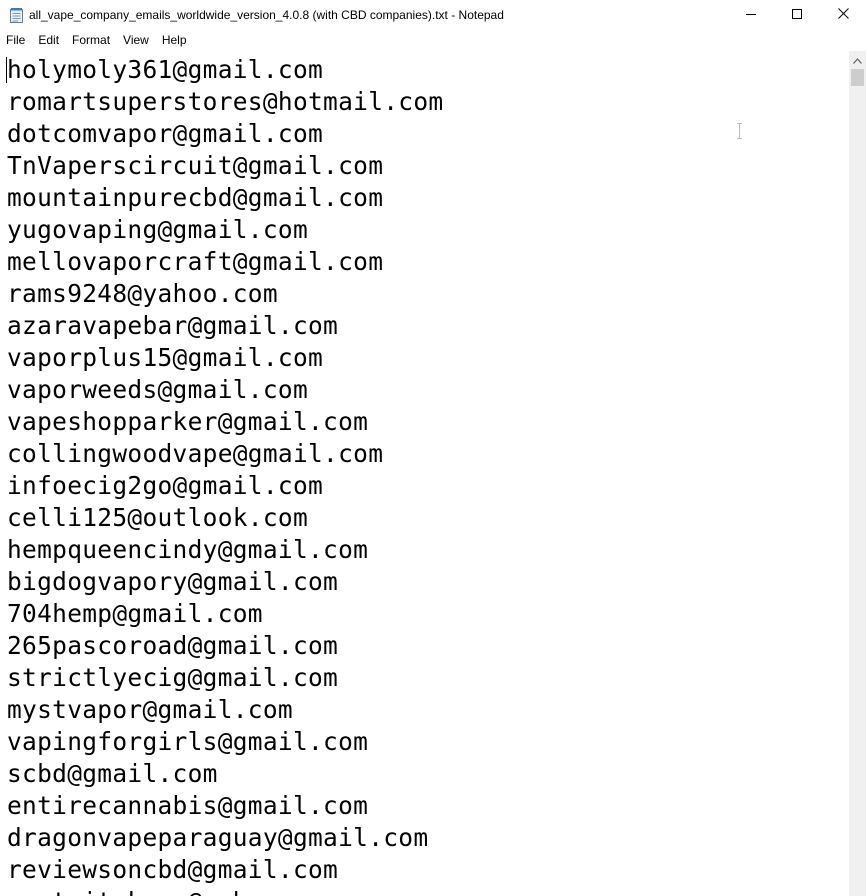  Describe the element at coordinates (91, 40) in the screenshot. I see `menu-format: Format` at that location.